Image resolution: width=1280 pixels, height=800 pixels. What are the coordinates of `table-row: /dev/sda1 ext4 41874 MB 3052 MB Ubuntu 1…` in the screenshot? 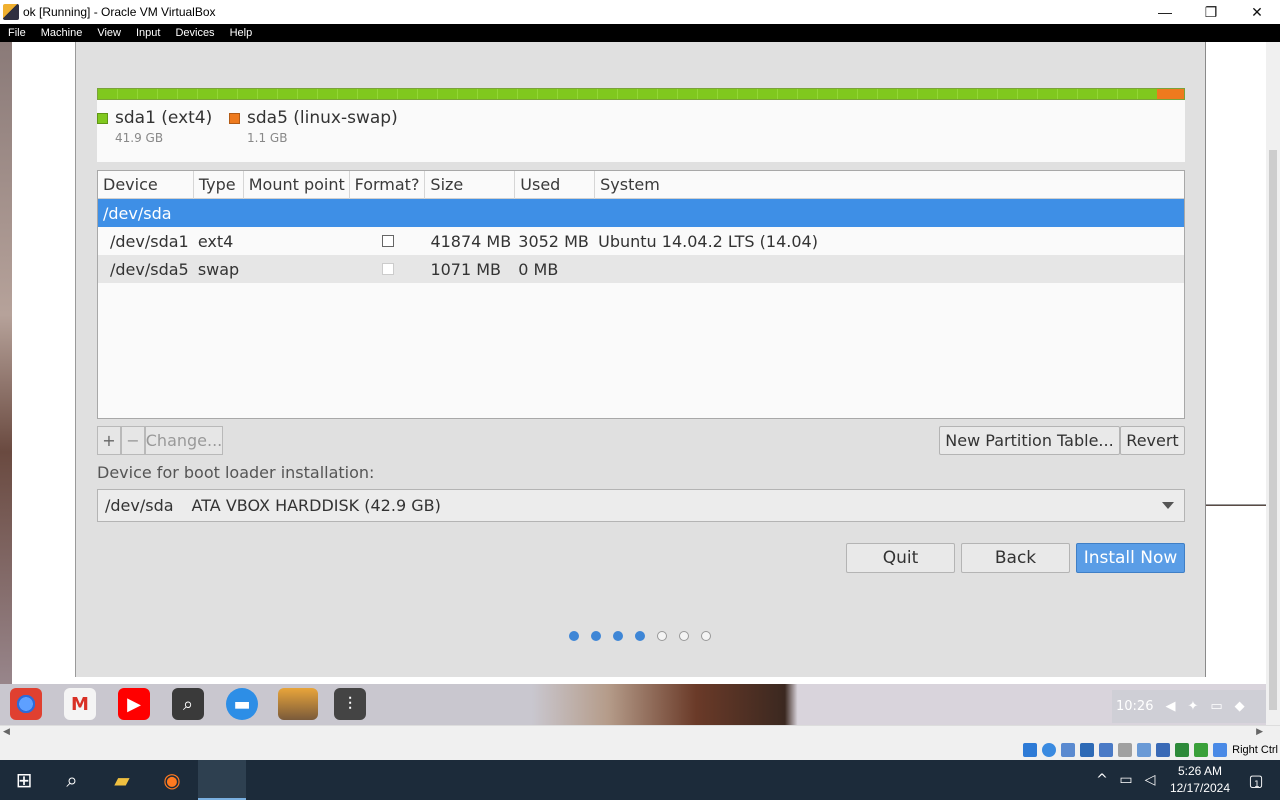 It's located at (641, 241).